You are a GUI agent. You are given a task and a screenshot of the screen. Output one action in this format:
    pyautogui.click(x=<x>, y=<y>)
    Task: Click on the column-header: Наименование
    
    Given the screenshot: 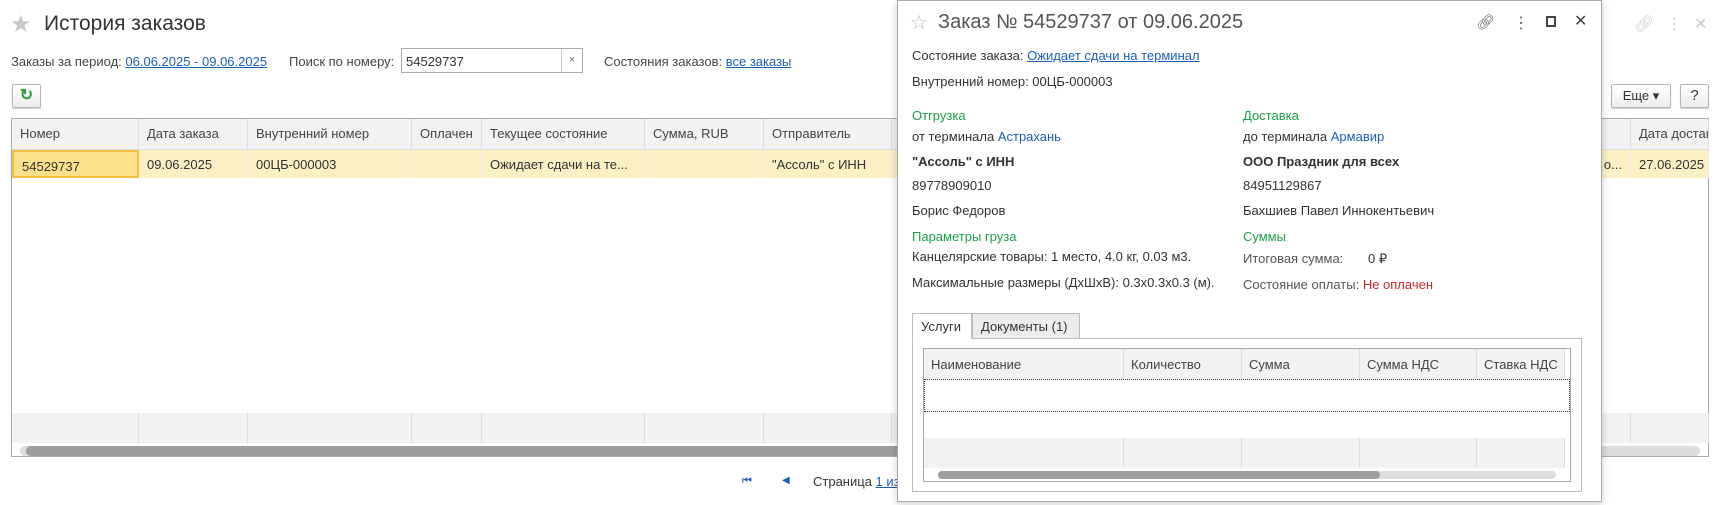 What is the action you would take?
    pyautogui.click(x=1024, y=364)
    